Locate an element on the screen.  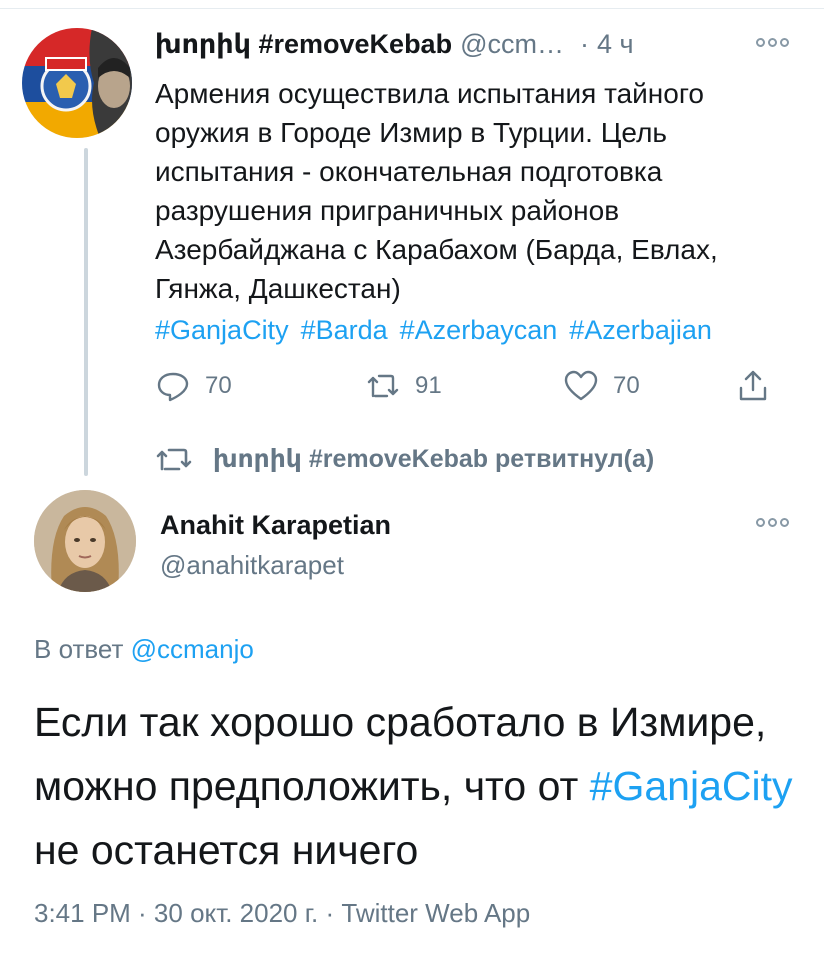
heart-icon is located at coordinates (581, 385).